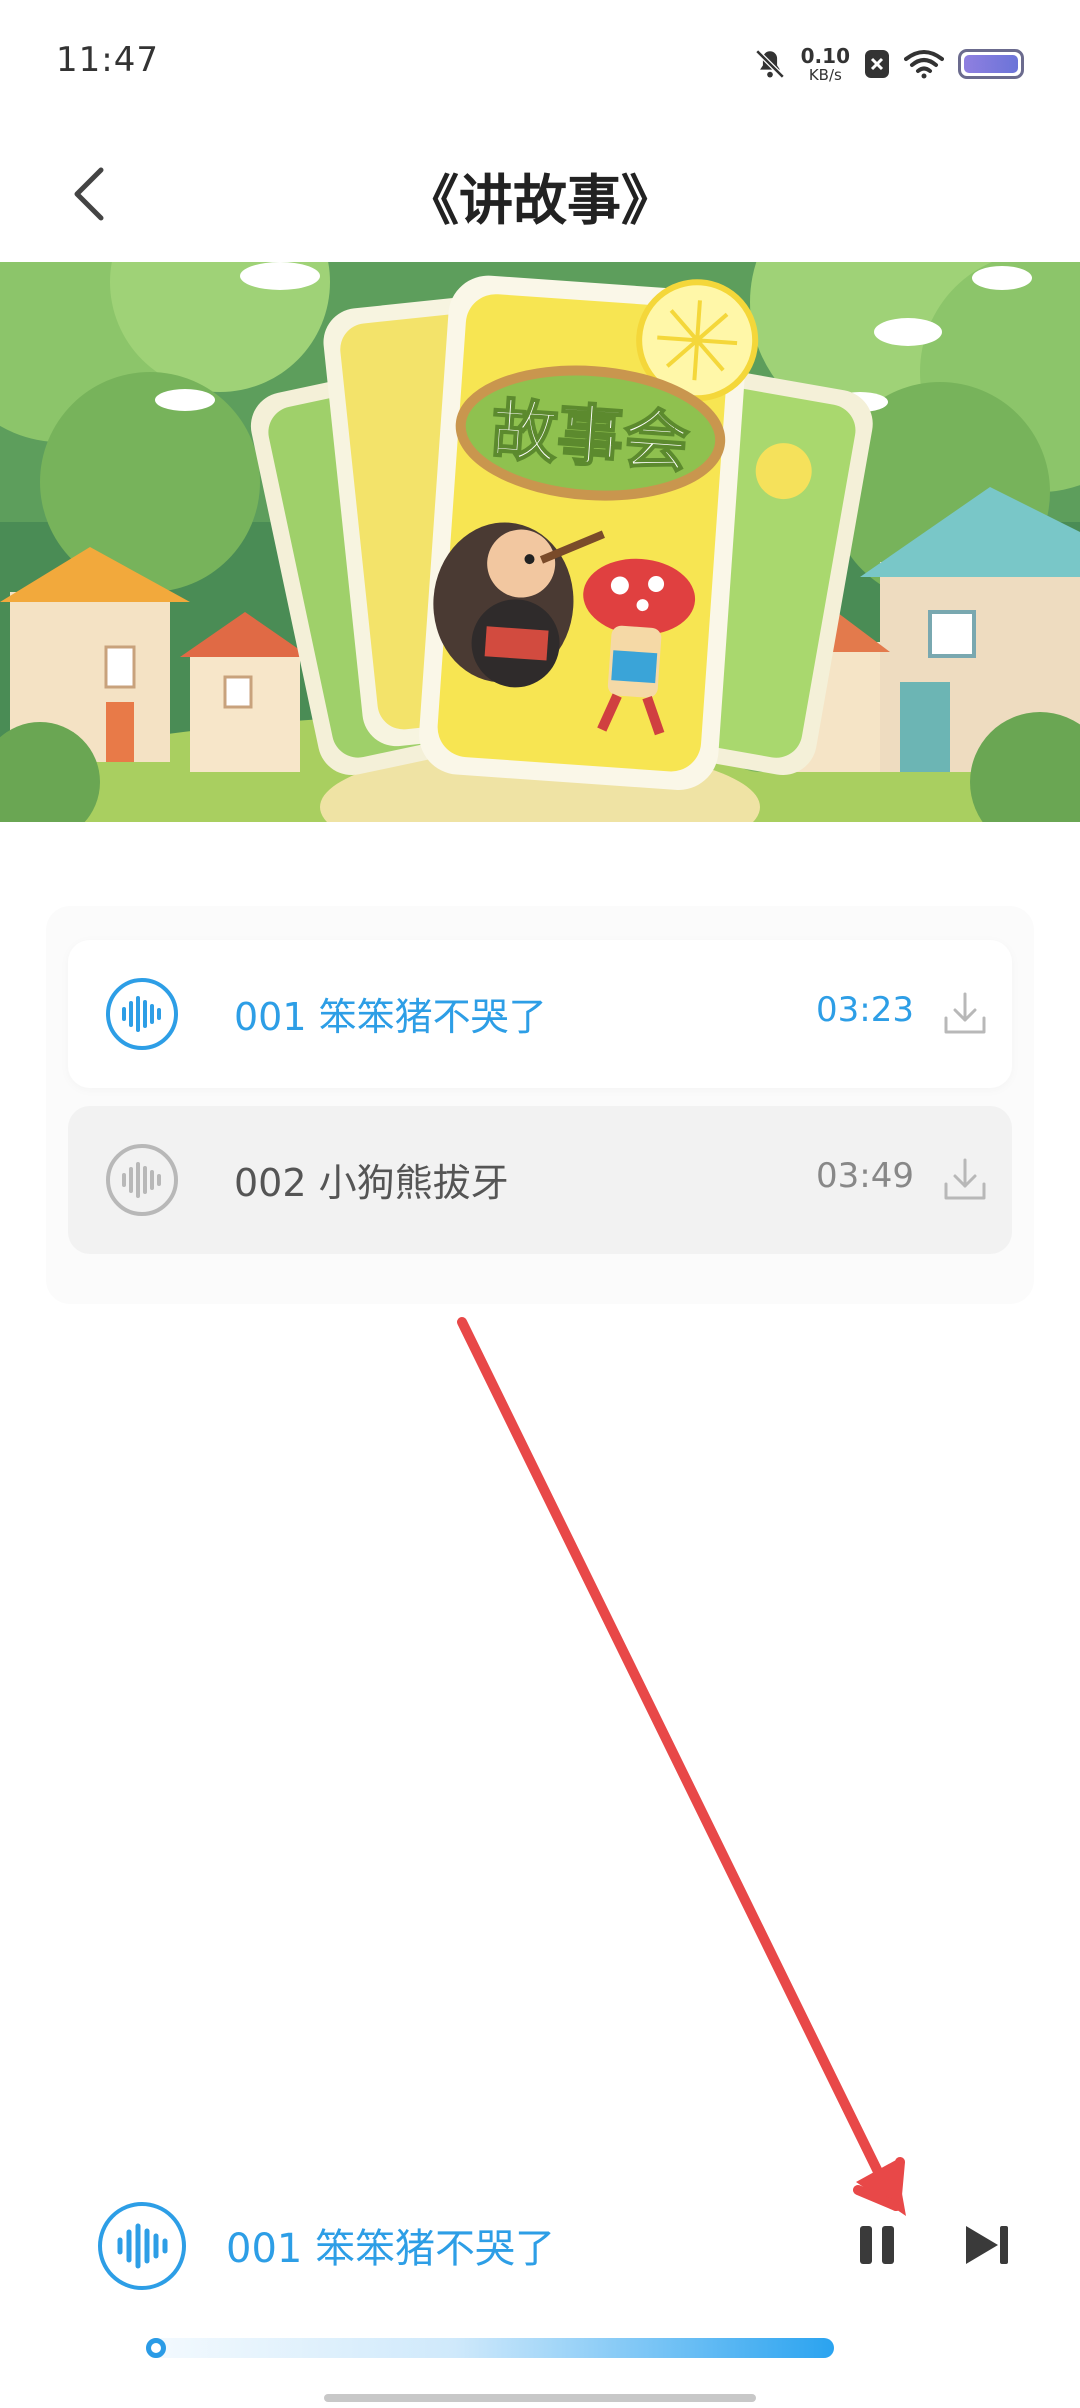 The height and width of the screenshot is (2408, 1080). Describe the element at coordinates (390, 1017) in the screenshot. I see `track-title: 001 笨笨猪不哭了` at that location.